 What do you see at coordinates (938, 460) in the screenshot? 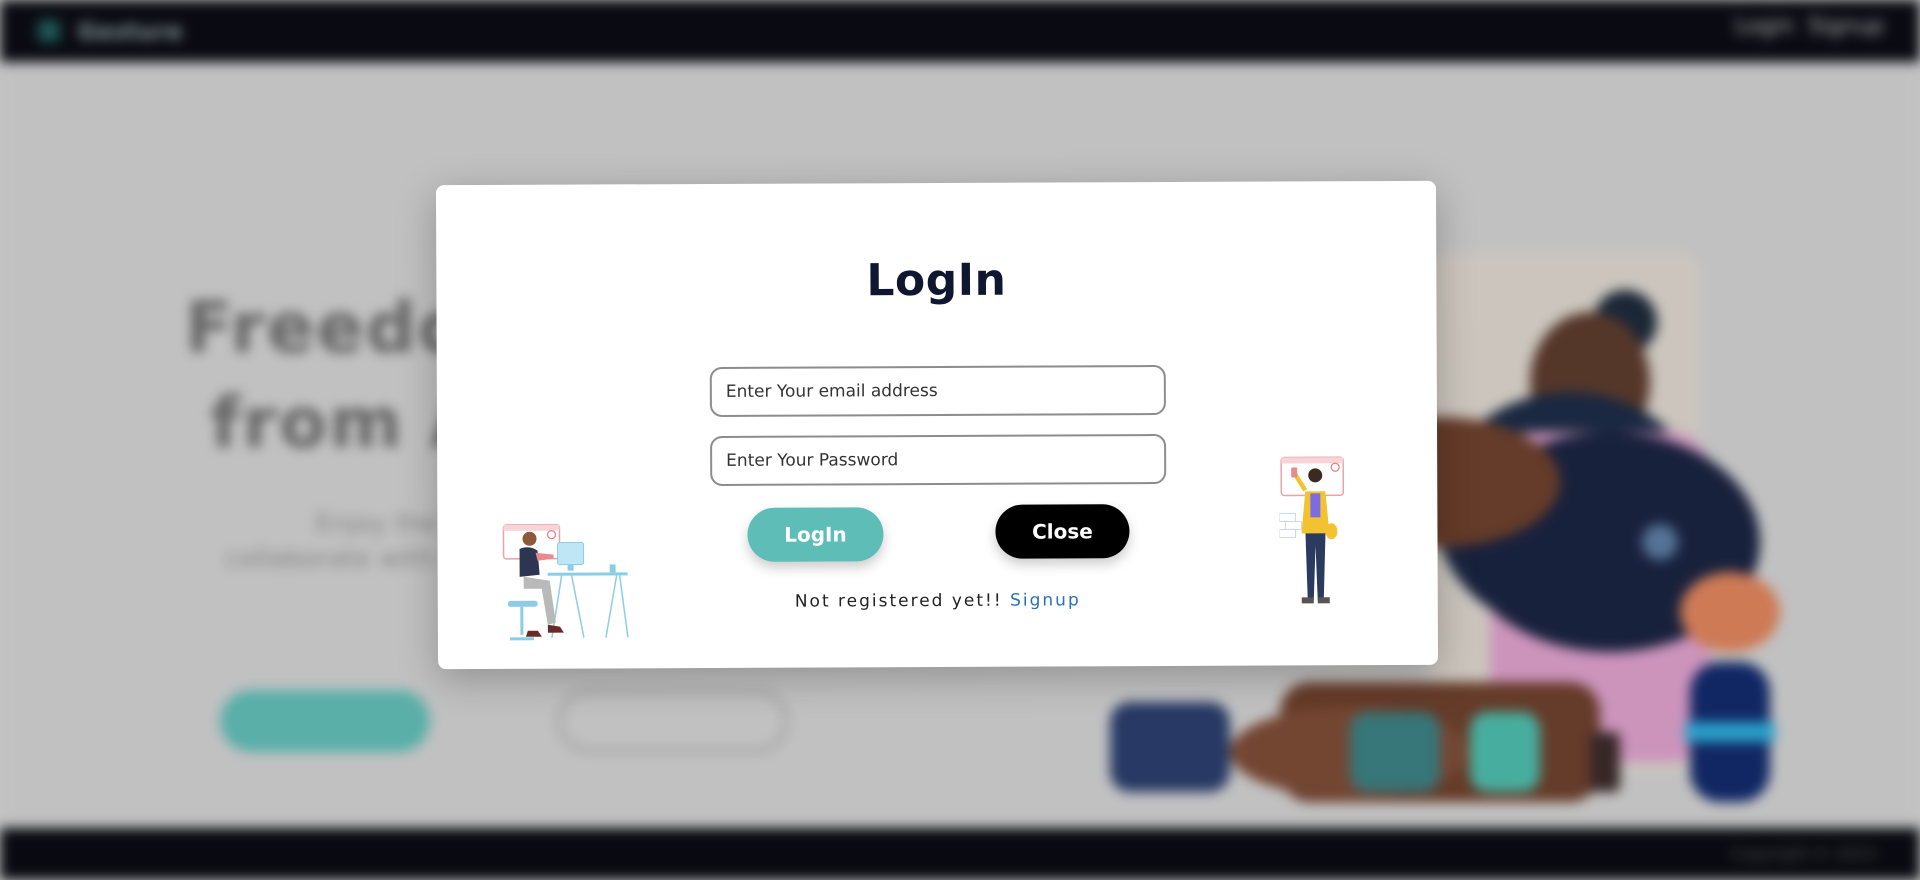
I see `password-input` at bounding box center [938, 460].